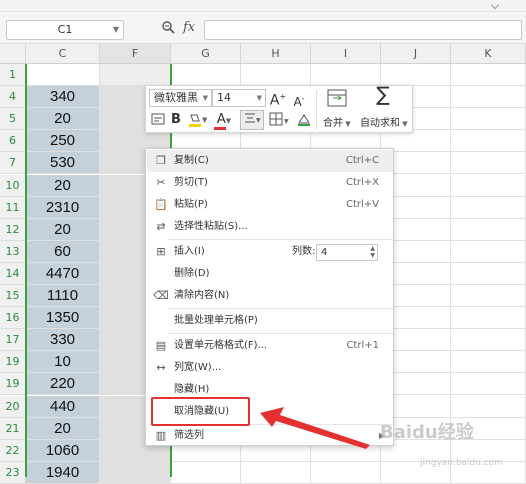 The image size is (526, 484). What do you see at coordinates (299, 100) in the screenshot?
I see `decrease-font-button: A-` at bounding box center [299, 100].